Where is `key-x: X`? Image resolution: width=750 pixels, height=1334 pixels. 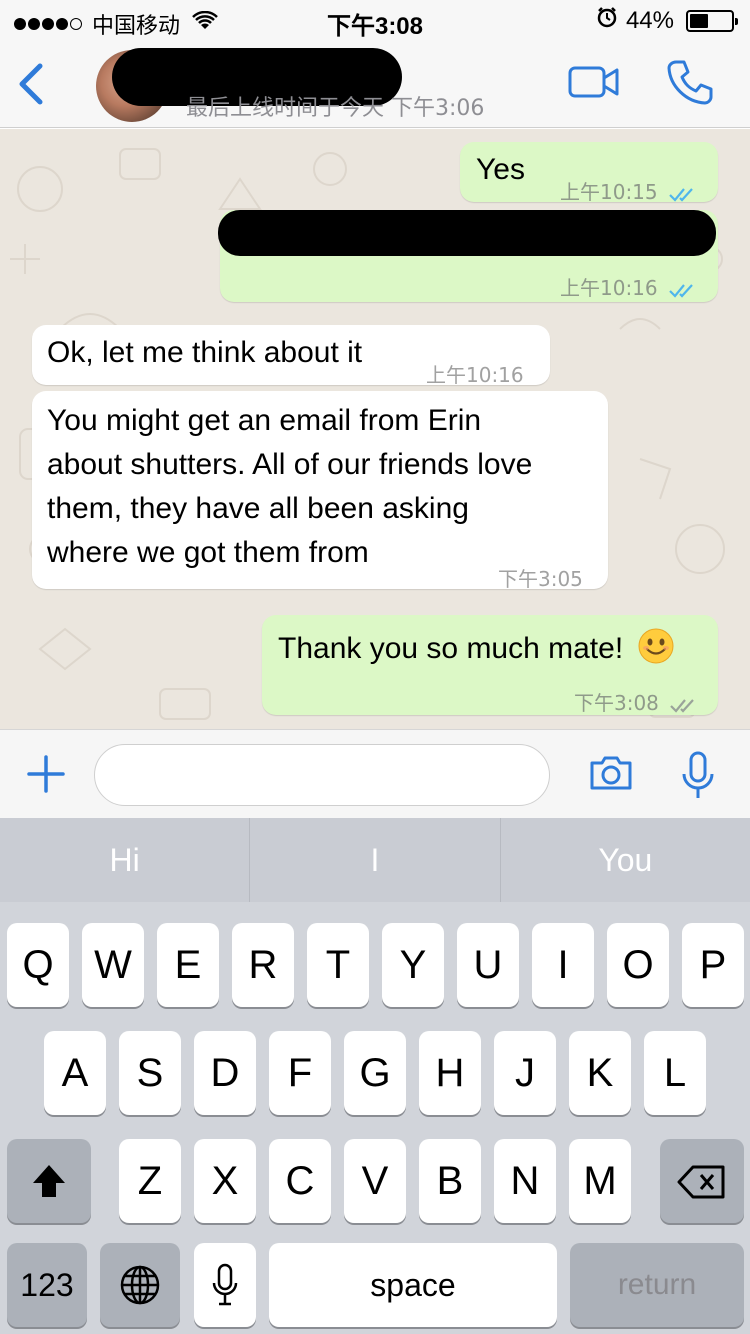 key-x: X is located at coordinates (225, 1181).